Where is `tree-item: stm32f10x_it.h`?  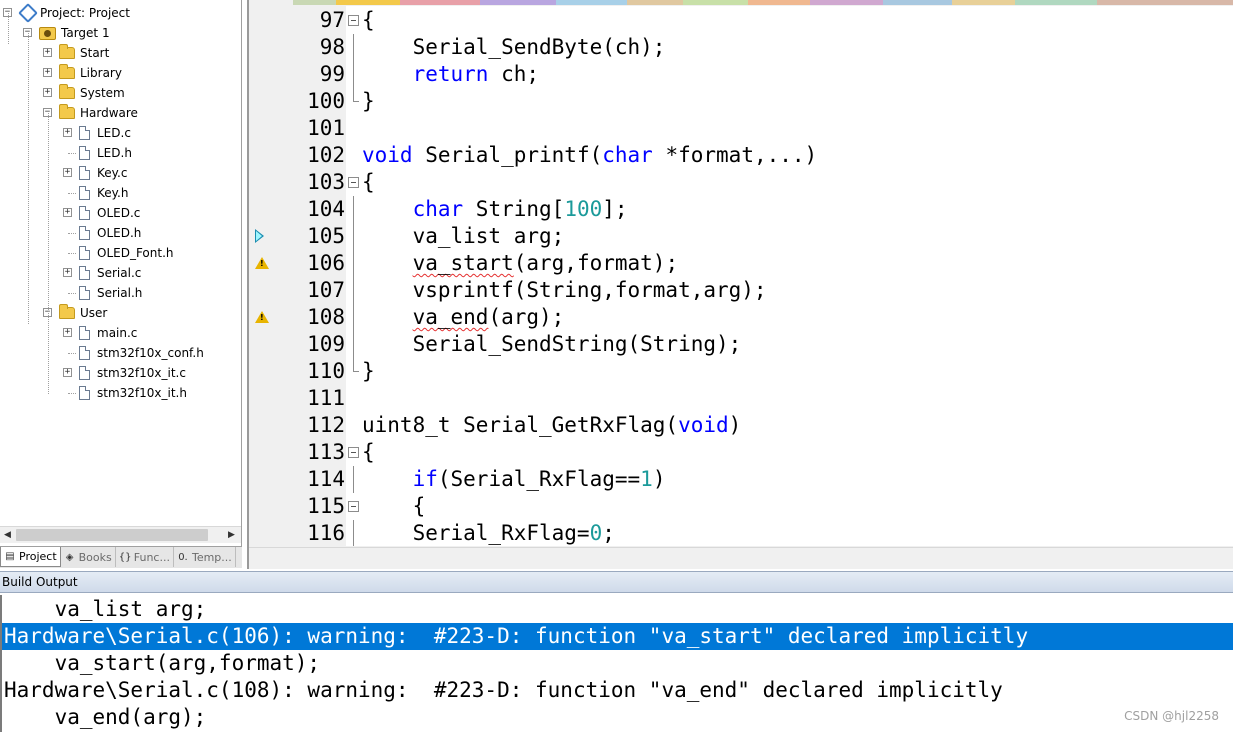
tree-item: stm32f10x_it.h is located at coordinates (133, 393).